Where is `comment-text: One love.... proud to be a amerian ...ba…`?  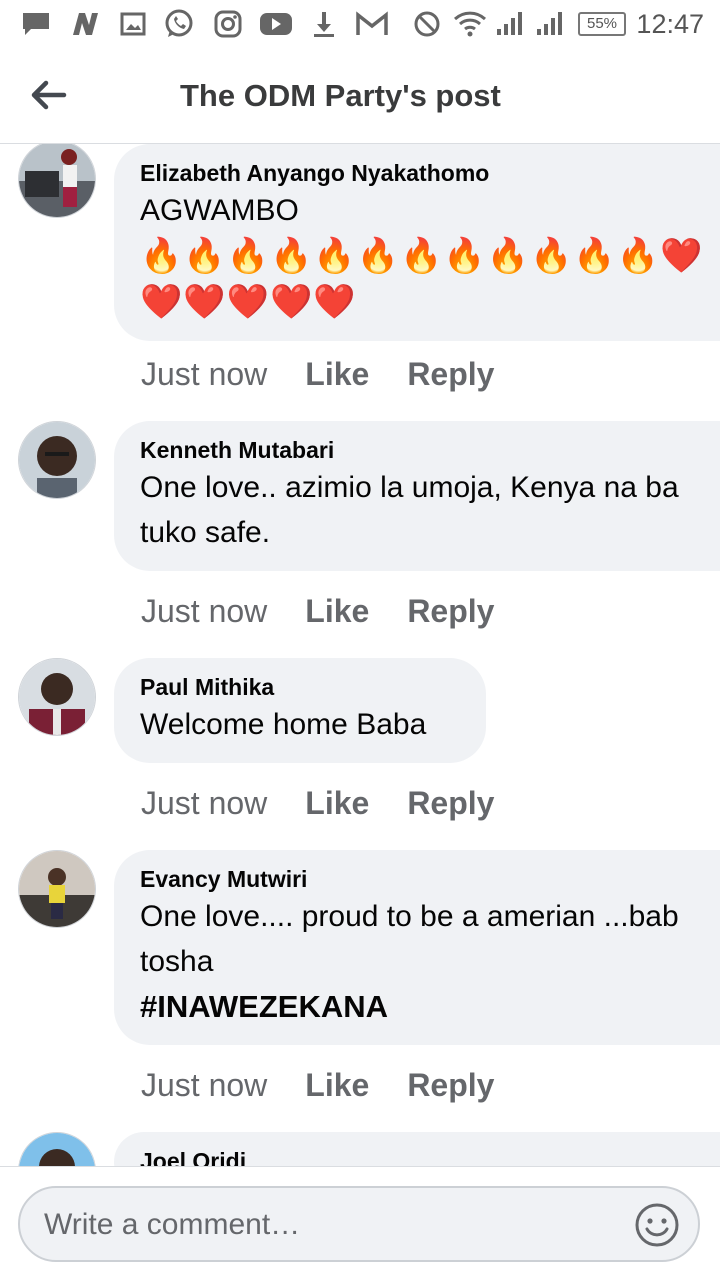 comment-text: One love.... proud to be a amerian ...ba… is located at coordinates (409, 916).